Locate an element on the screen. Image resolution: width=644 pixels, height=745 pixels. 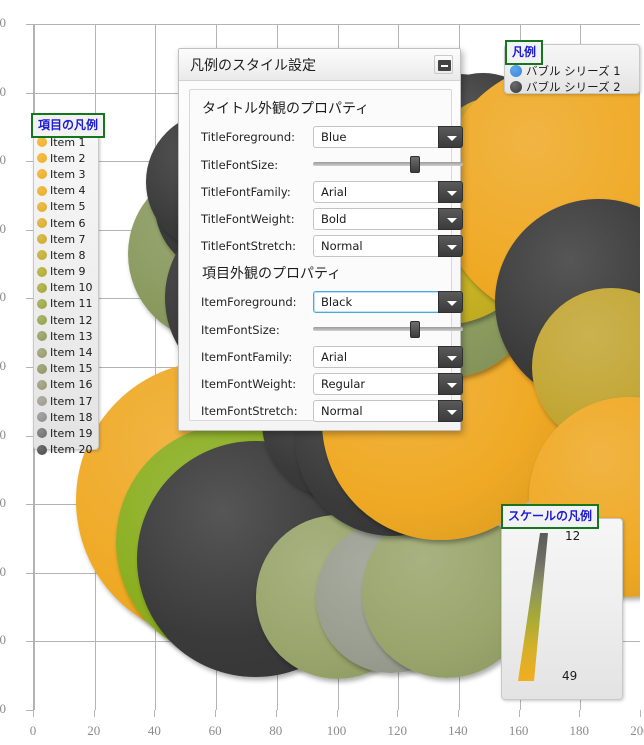
item-legend-row: Item 17 is located at coordinates (66, 401).